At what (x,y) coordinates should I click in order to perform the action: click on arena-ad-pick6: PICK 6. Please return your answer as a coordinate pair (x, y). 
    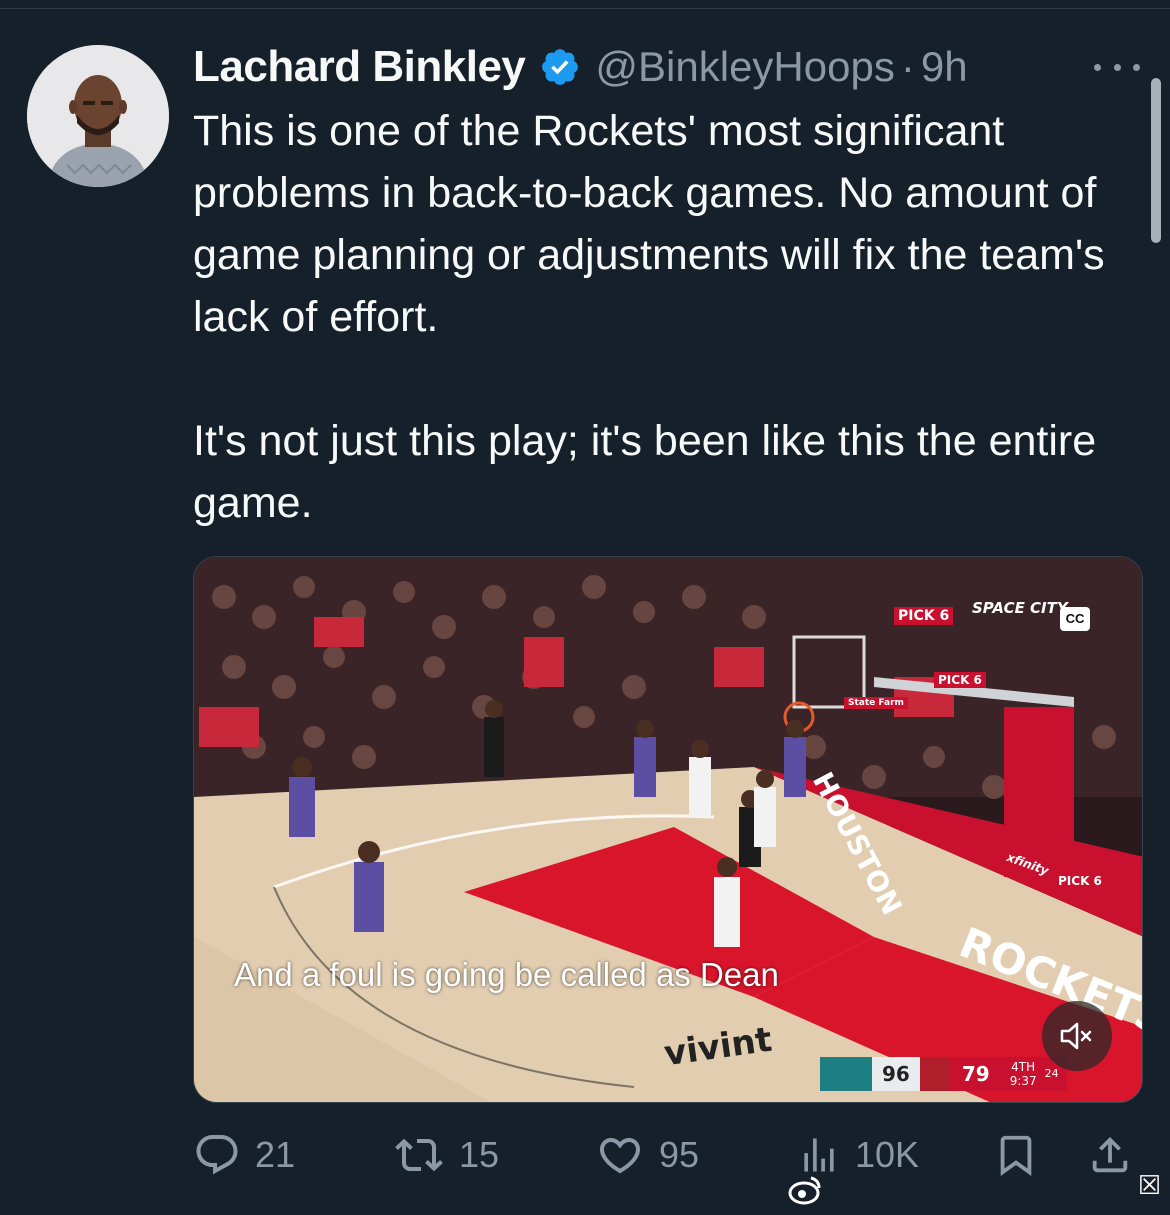
    Looking at the image, I should click on (924, 616).